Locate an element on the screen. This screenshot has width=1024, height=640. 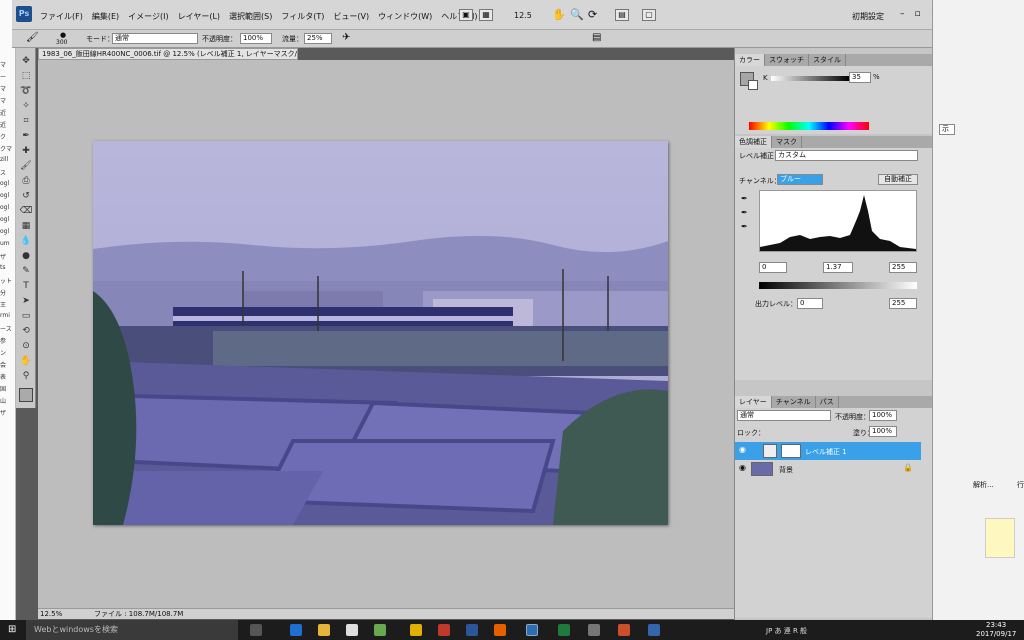
word-icon is located at coordinates (472, 630).